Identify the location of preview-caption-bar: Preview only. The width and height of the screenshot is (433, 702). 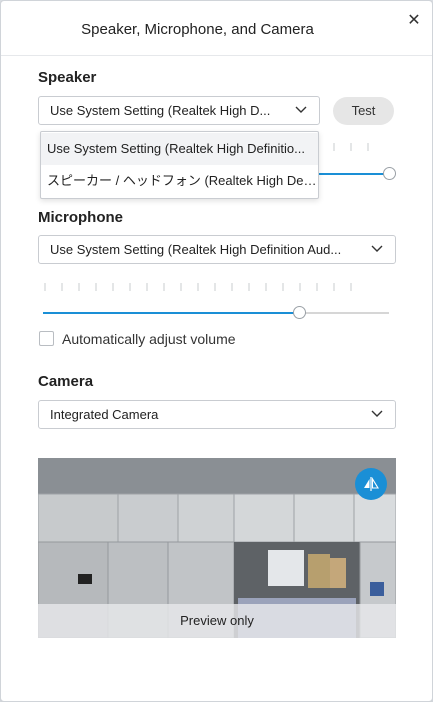
(217, 621).